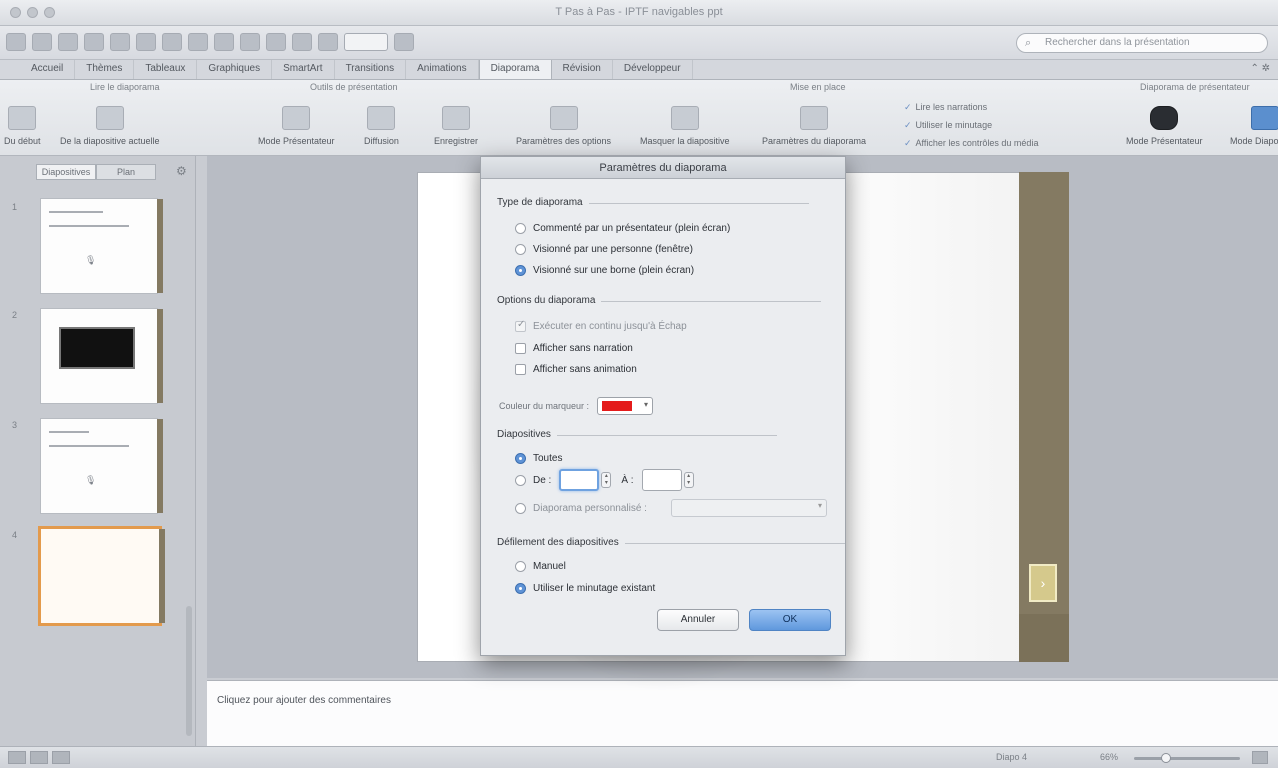 This screenshot has height=768, width=1278. I want to click on record-button: Enregistrer, so click(456, 126).